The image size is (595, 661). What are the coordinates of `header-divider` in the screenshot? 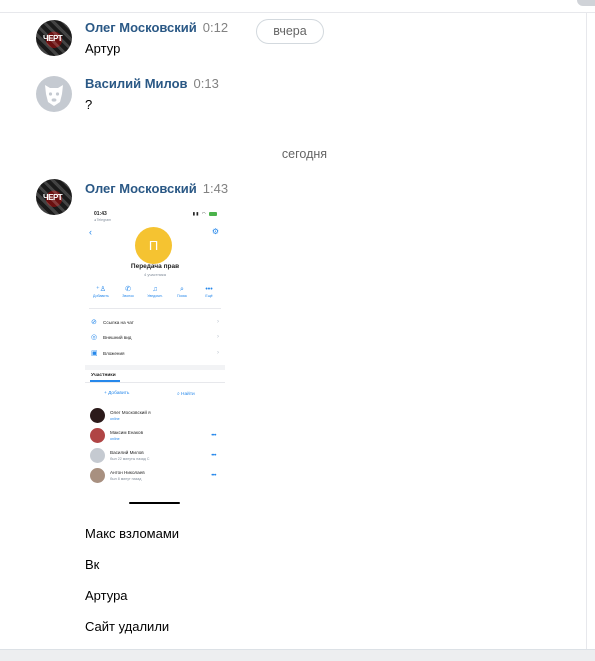 It's located at (297, 12).